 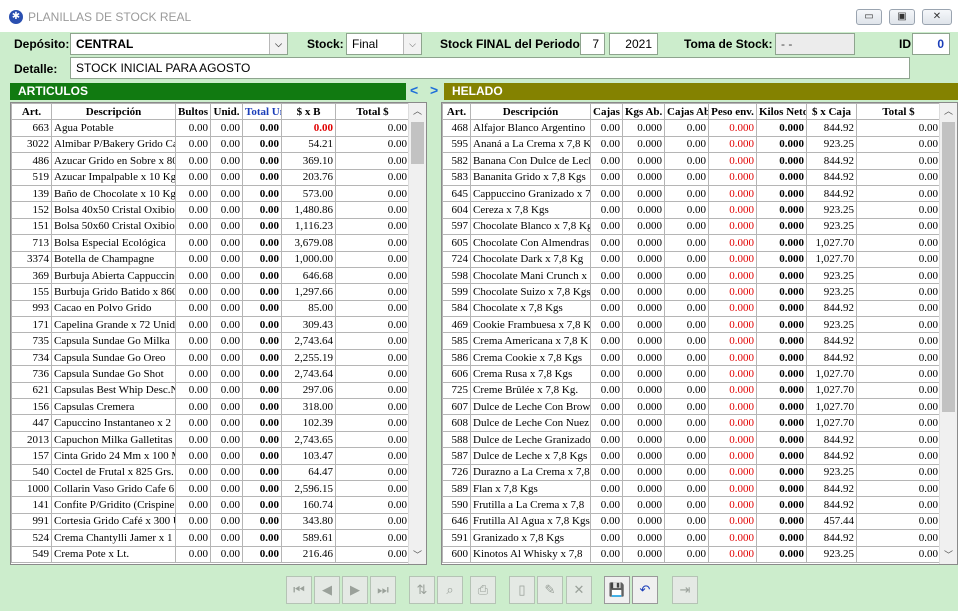 What do you see at coordinates (456, 341) in the screenshot?
I see `table-cell: 585` at bounding box center [456, 341].